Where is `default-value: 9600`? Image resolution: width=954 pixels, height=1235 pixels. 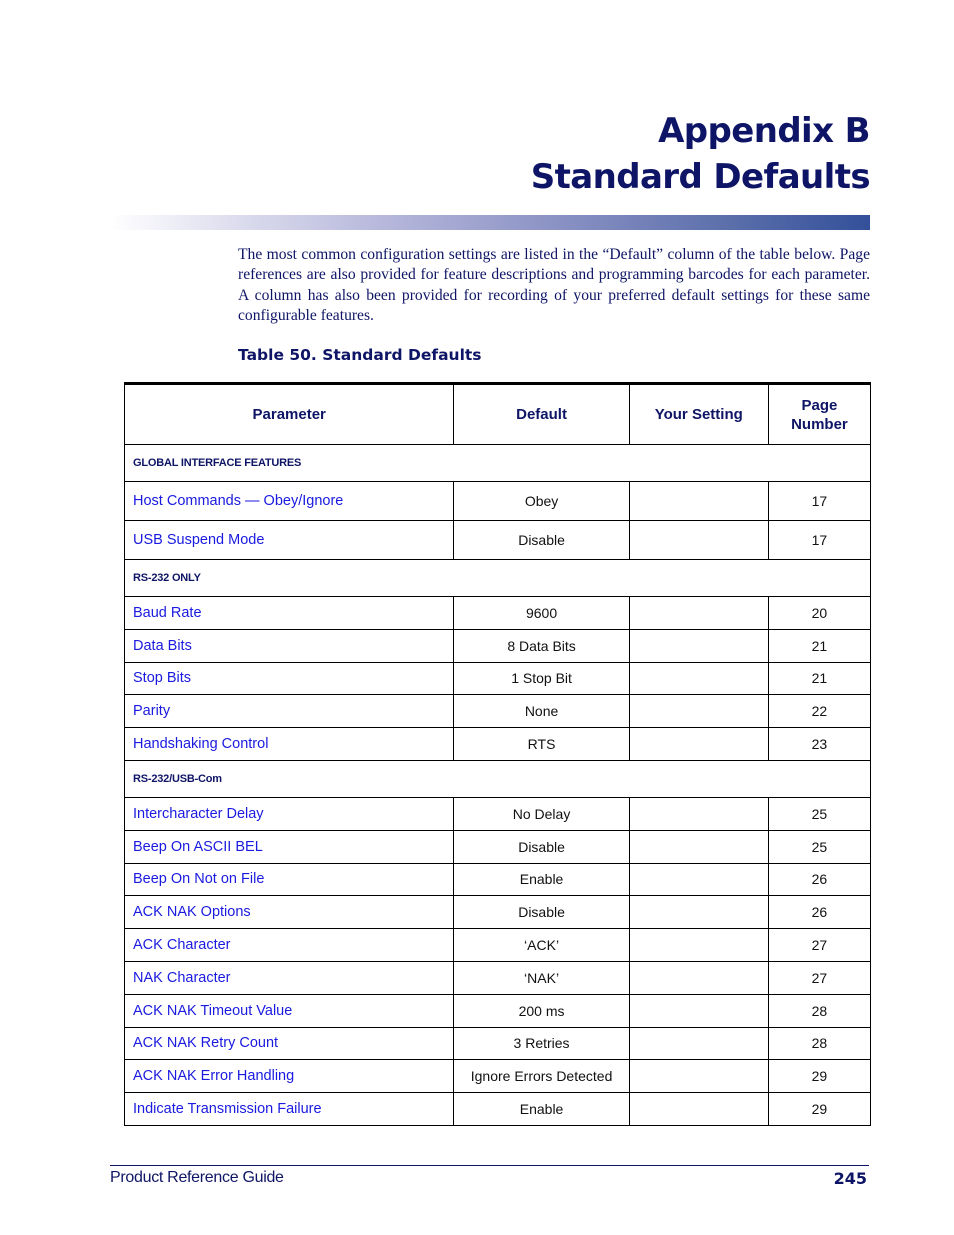
default-value: 9600 is located at coordinates (541, 613).